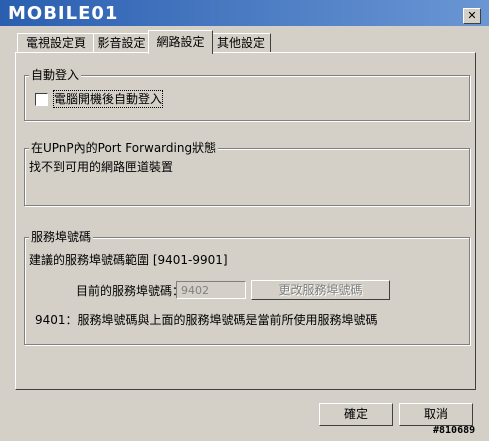  What do you see at coordinates (128, 260) in the screenshot?
I see `suggested-port-range: 建議的服務埠號碼範圍 [9401-9901]` at bounding box center [128, 260].